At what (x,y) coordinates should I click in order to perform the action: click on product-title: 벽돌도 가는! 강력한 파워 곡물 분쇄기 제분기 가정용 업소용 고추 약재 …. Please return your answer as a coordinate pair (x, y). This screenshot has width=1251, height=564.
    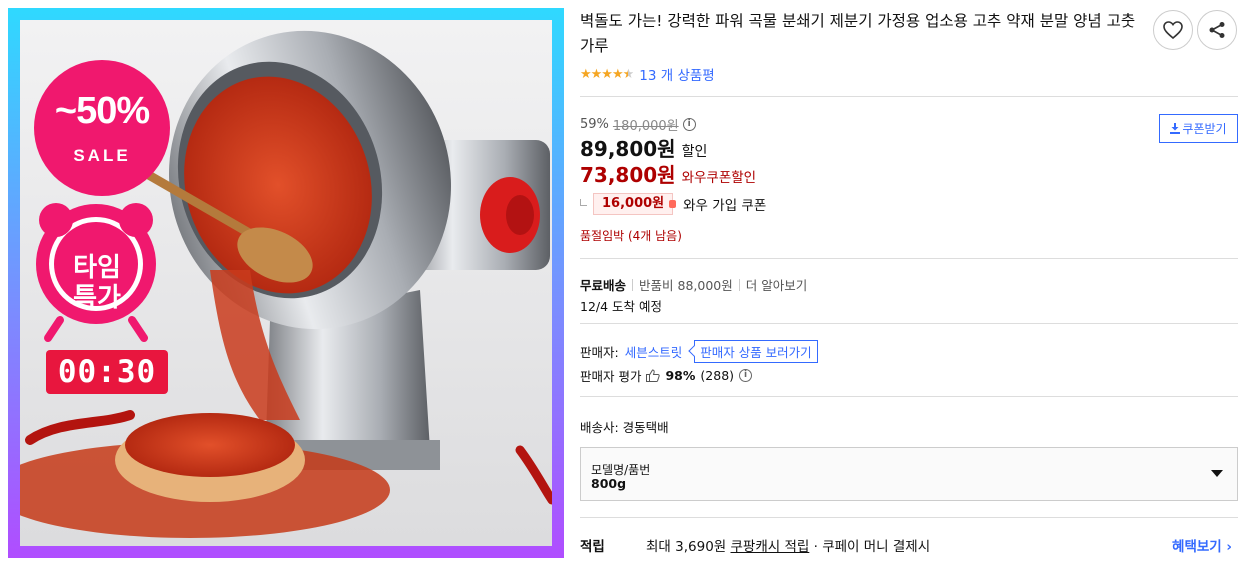
    Looking at the image, I should click on (858, 33).